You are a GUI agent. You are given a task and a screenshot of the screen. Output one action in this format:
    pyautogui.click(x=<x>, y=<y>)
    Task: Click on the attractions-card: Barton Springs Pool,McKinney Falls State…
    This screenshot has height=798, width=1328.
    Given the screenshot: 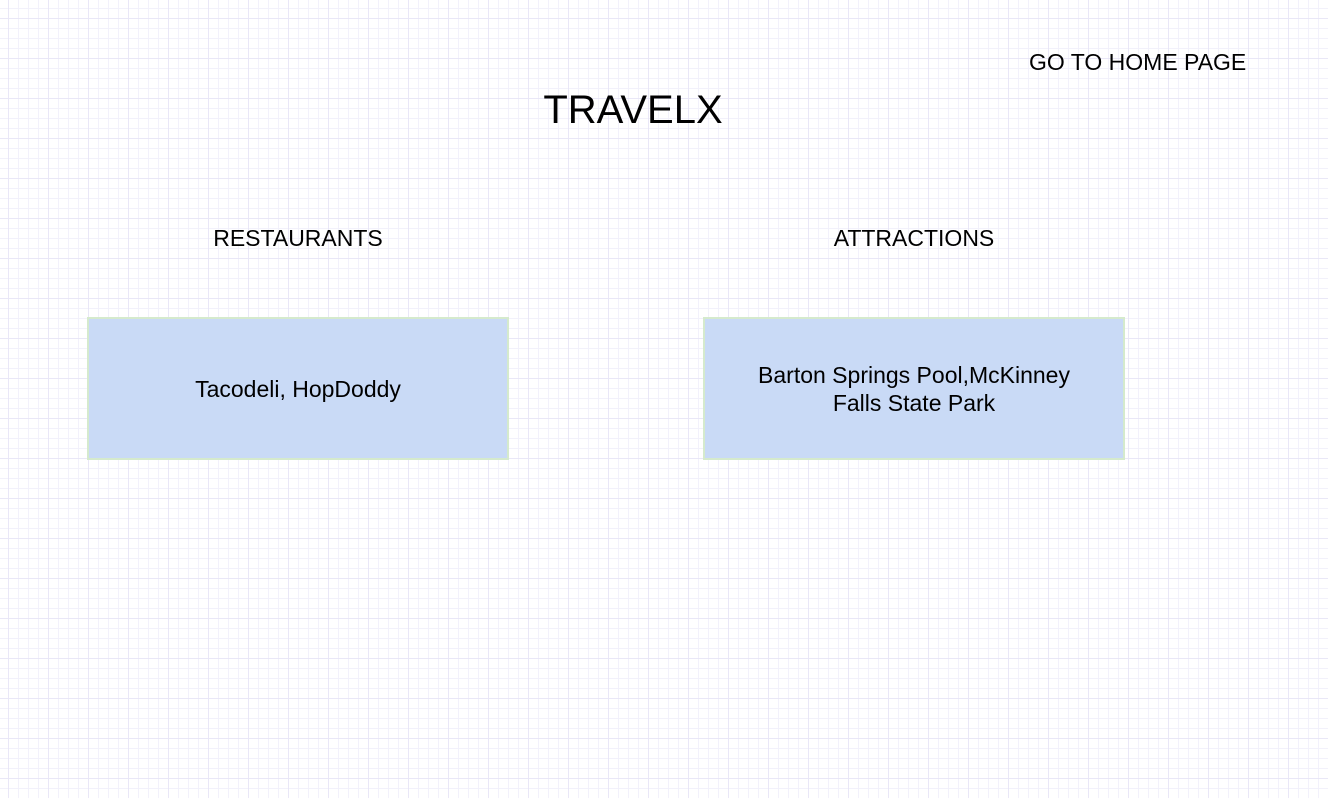 What is the action you would take?
    pyautogui.click(x=914, y=388)
    